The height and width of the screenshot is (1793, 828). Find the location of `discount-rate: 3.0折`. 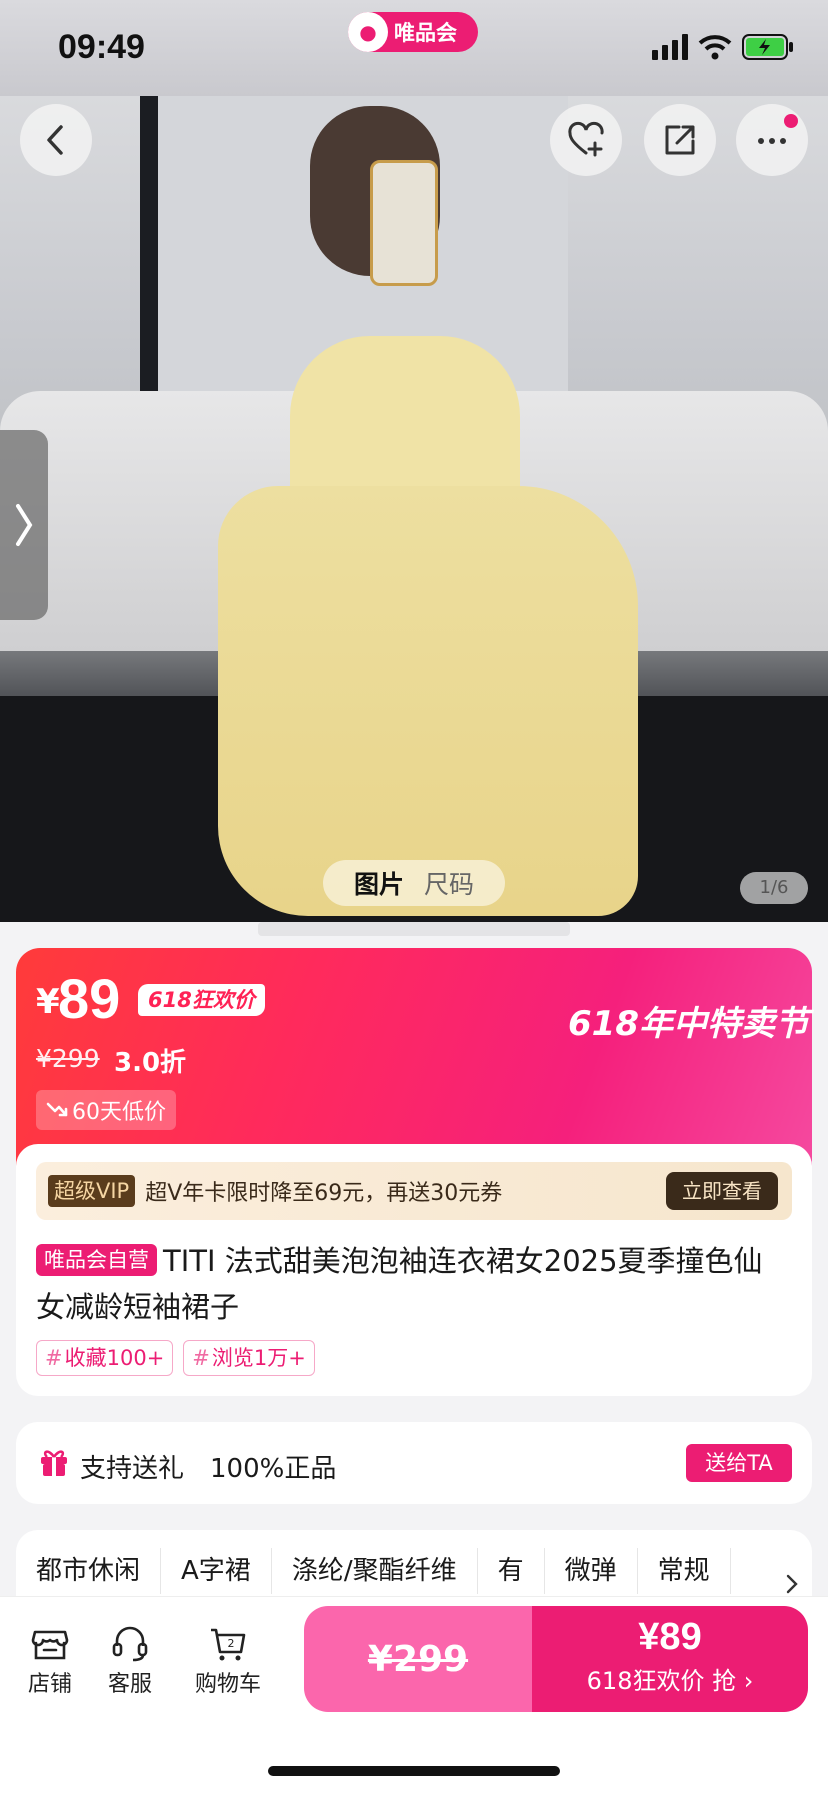

discount-rate: 3.0折 is located at coordinates (150, 1063).